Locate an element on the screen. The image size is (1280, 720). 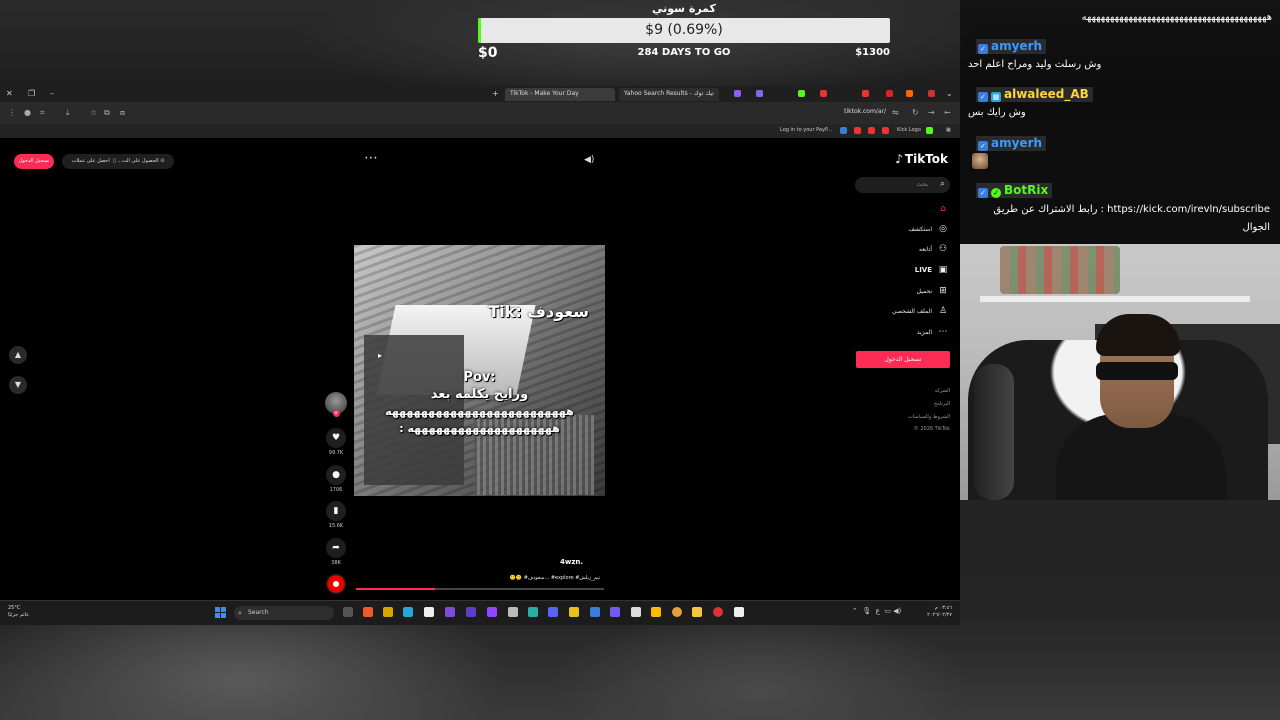
video-author: 4wzn. is located at coordinates (571, 562).